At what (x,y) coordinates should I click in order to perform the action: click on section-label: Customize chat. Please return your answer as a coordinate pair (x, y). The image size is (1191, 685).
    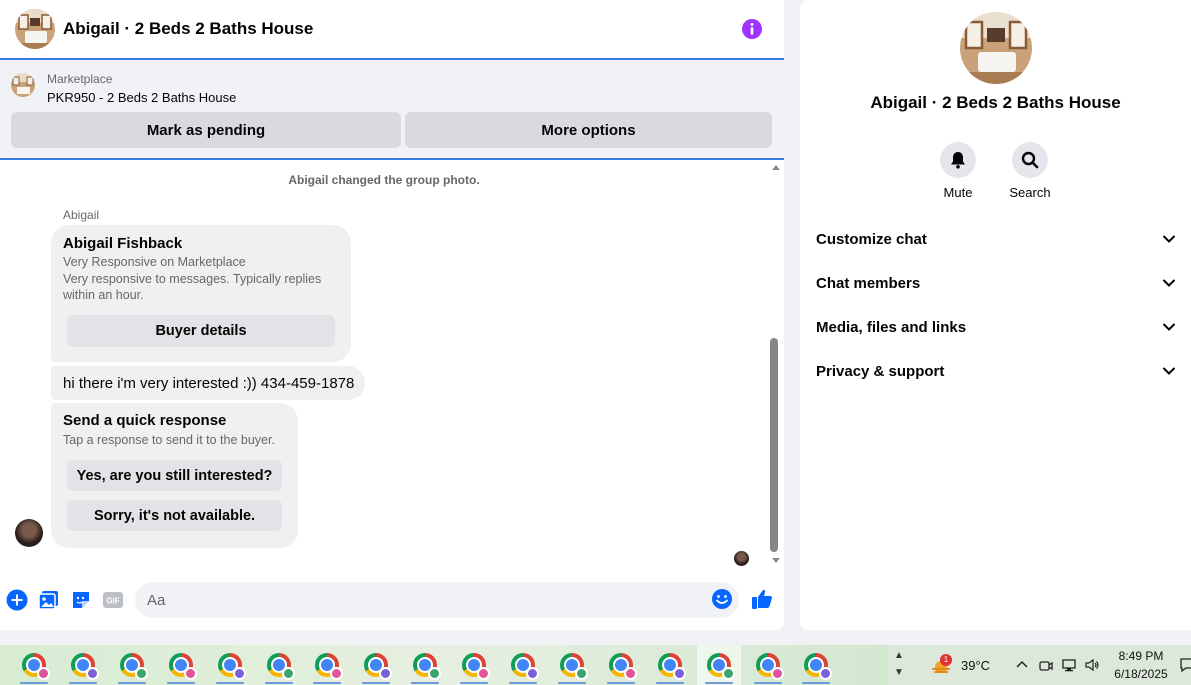
    Looking at the image, I should click on (871, 239).